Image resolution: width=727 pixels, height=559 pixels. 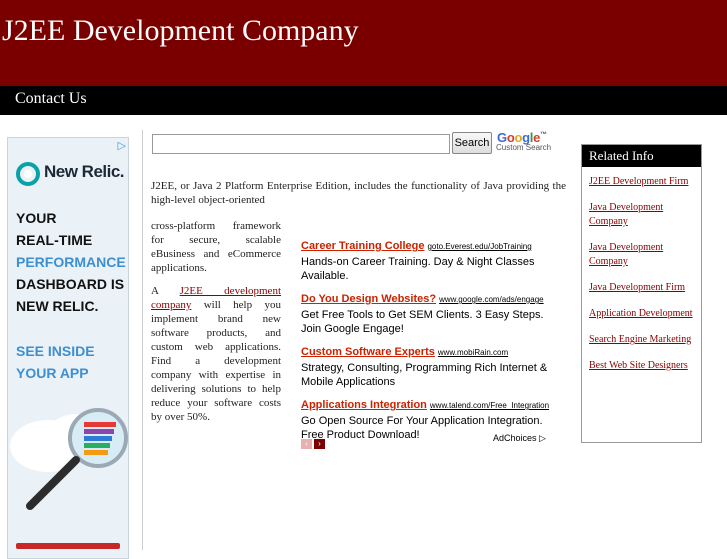 I want to click on next-arrow-icon: ›, so click(x=319, y=444).